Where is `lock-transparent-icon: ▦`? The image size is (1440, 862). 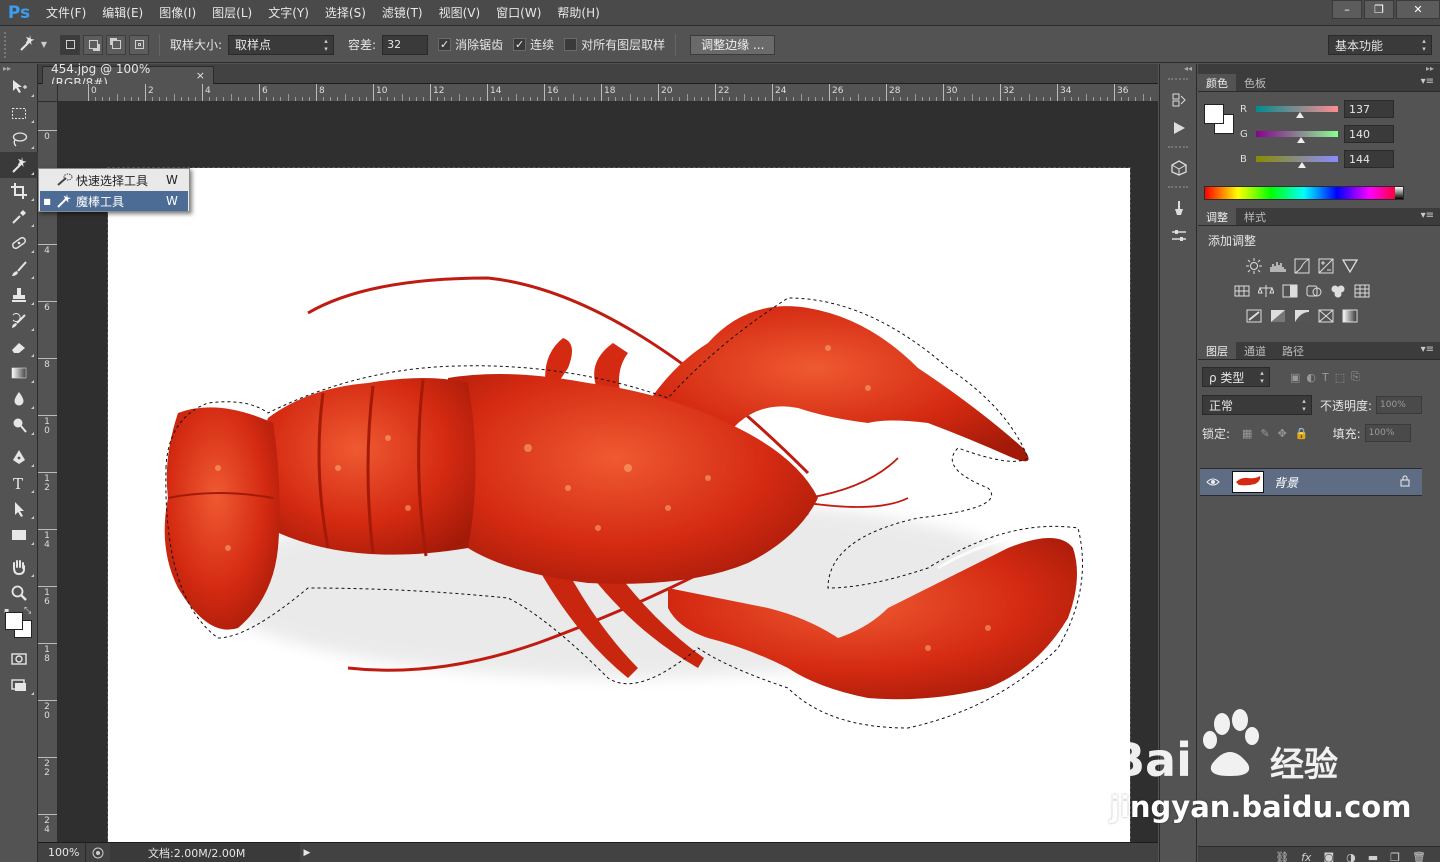 lock-transparent-icon: ▦ is located at coordinates (1247, 433).